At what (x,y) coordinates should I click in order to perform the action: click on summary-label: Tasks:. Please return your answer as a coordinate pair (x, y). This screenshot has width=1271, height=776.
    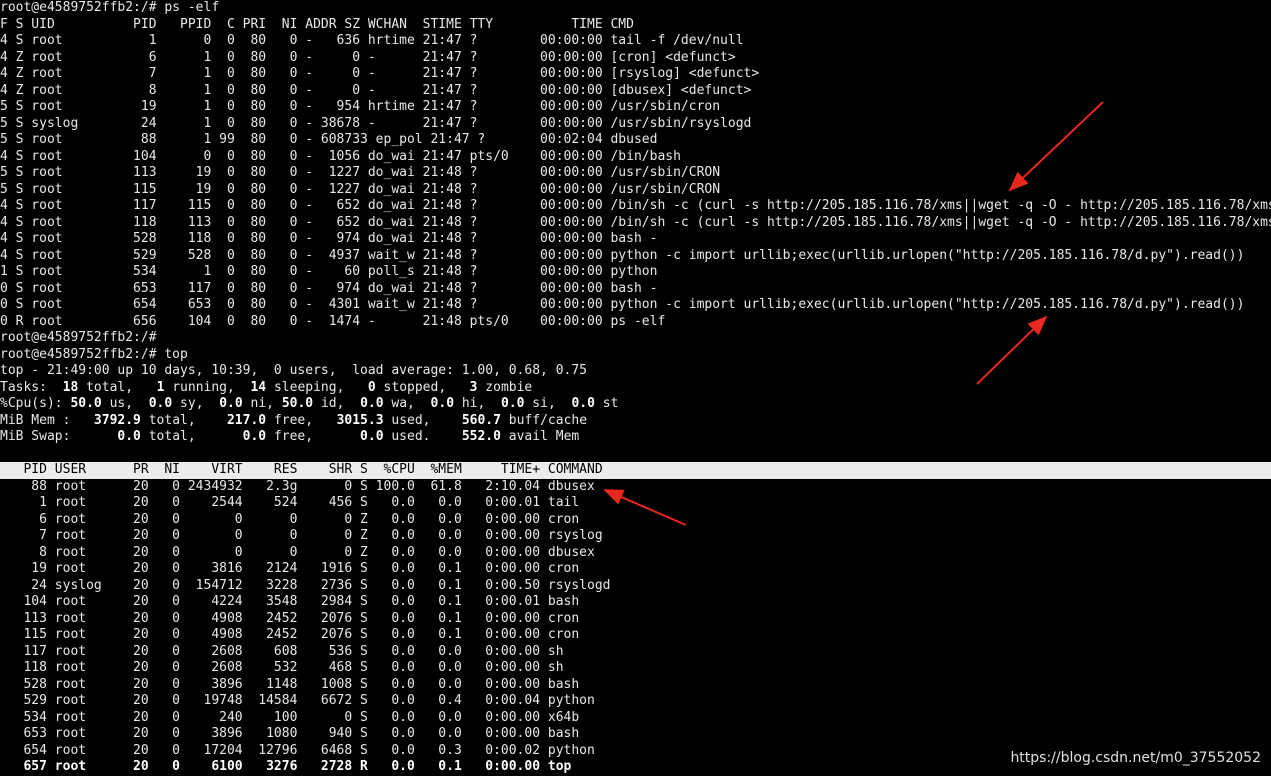
    Looking at the image, I should click on (27, 387).